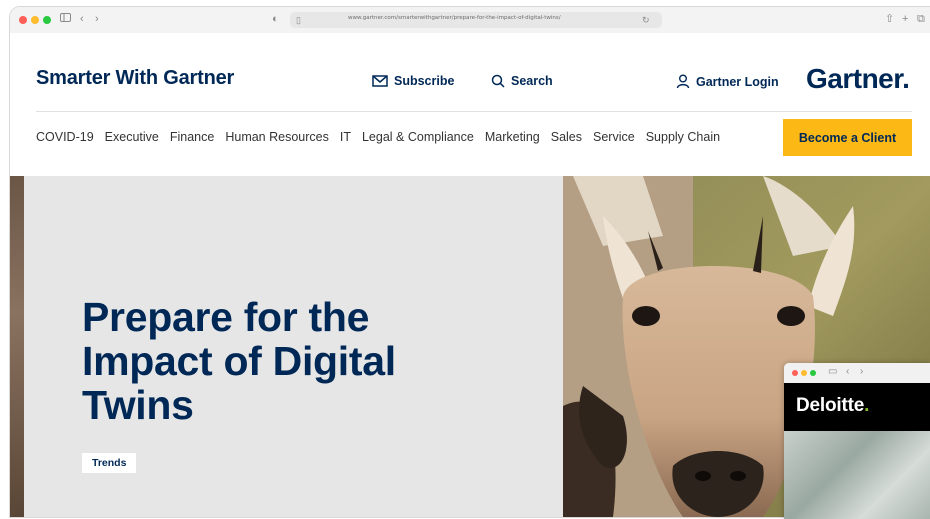 Image resolution: width=930 pixels, height=519 pixels. What do you see at coordinates (65, 137) in the screenshot?
I see `nav-item-covid-19: COVID-19` at bounding box center [65, 137].